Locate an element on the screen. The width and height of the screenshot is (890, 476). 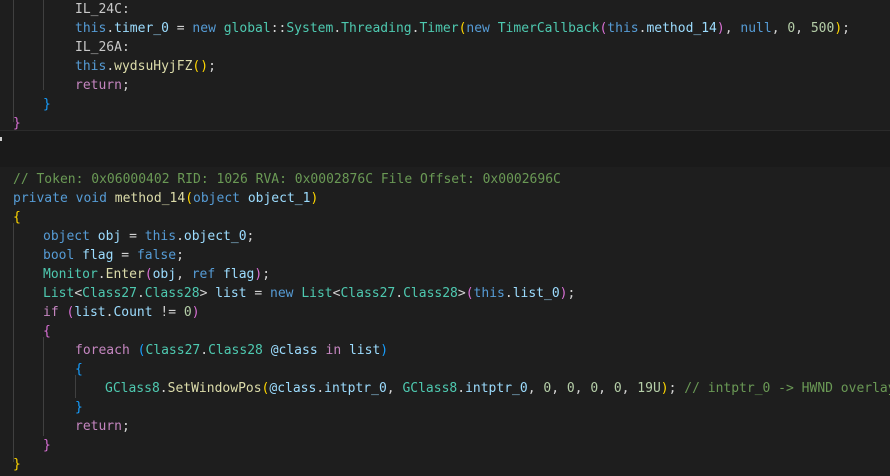
code-token: > is located at coordinates (207, 293).